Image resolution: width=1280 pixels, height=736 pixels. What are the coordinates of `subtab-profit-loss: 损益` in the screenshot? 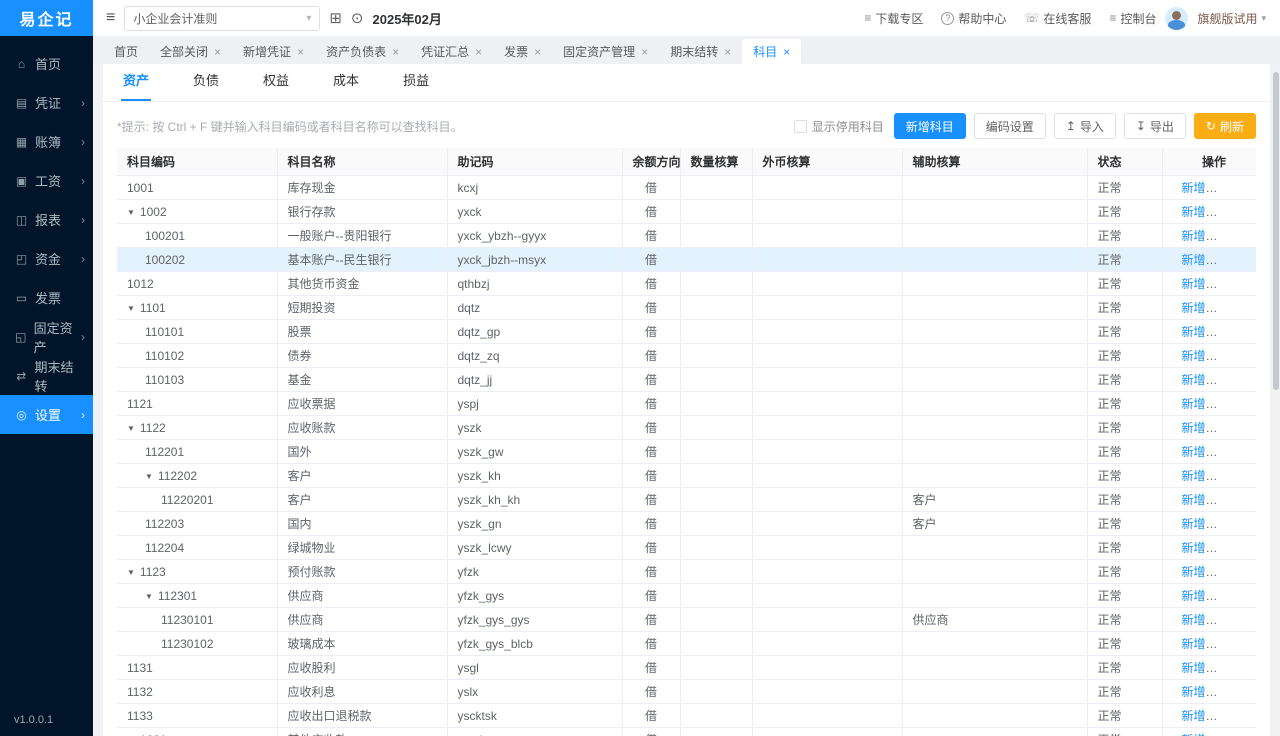 It's located at (416, 85).